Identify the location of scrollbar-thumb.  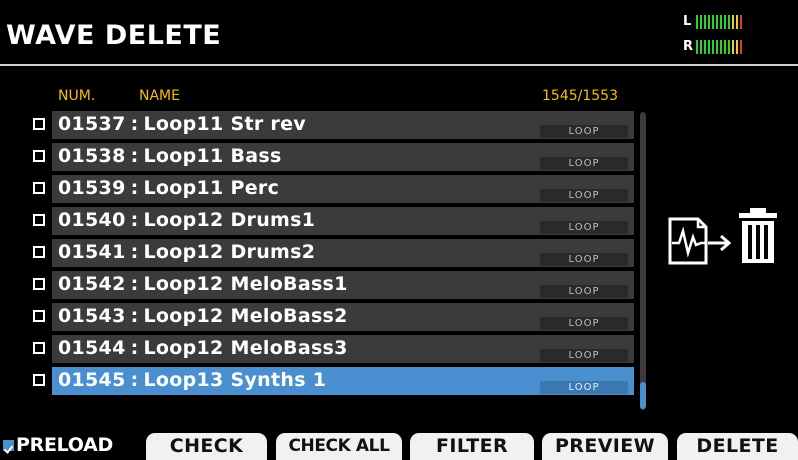
(643, 395).